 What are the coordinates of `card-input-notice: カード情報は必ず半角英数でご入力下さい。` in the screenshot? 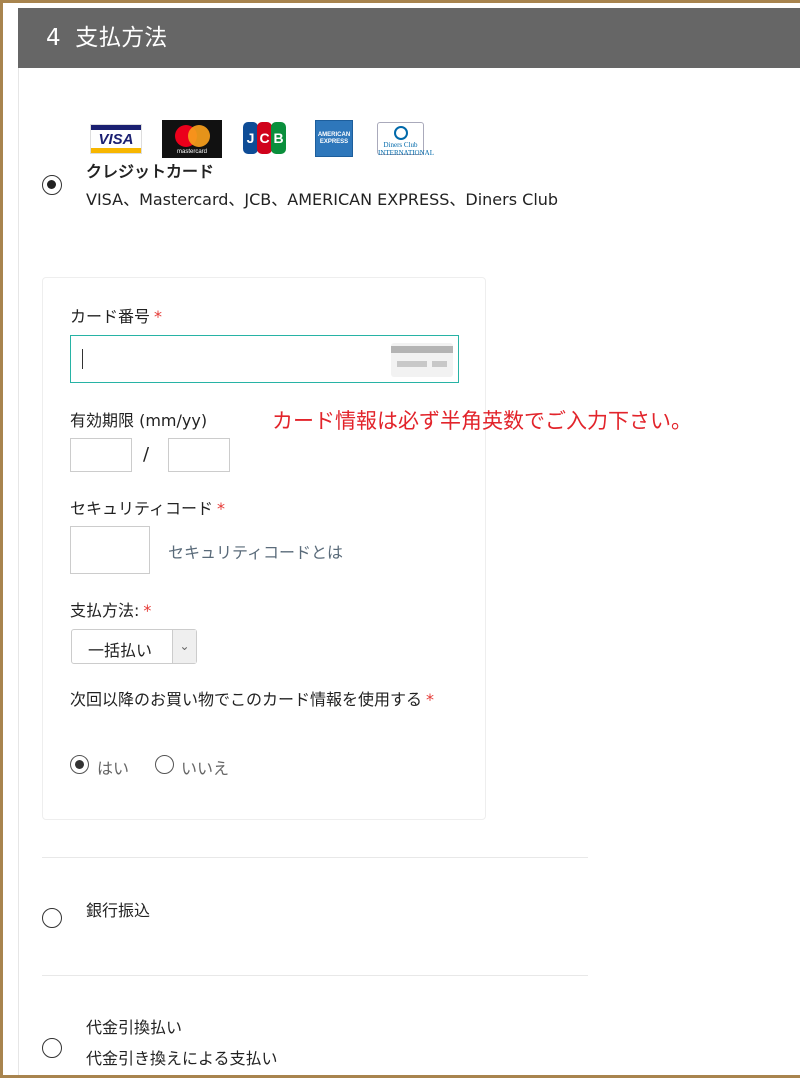 It's located at (482, 421).